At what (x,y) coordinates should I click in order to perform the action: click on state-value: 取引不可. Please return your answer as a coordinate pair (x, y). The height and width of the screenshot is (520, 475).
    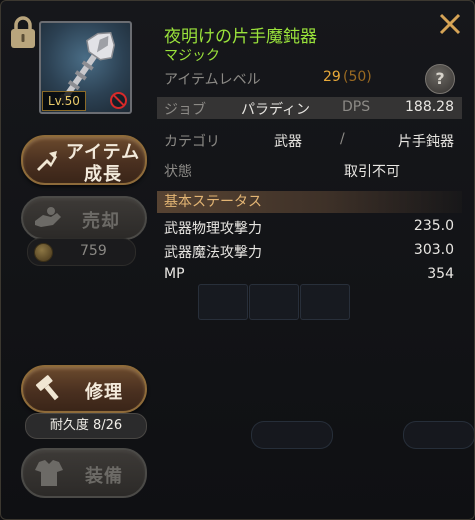
    Looking at the image, I should click on (372, 172).